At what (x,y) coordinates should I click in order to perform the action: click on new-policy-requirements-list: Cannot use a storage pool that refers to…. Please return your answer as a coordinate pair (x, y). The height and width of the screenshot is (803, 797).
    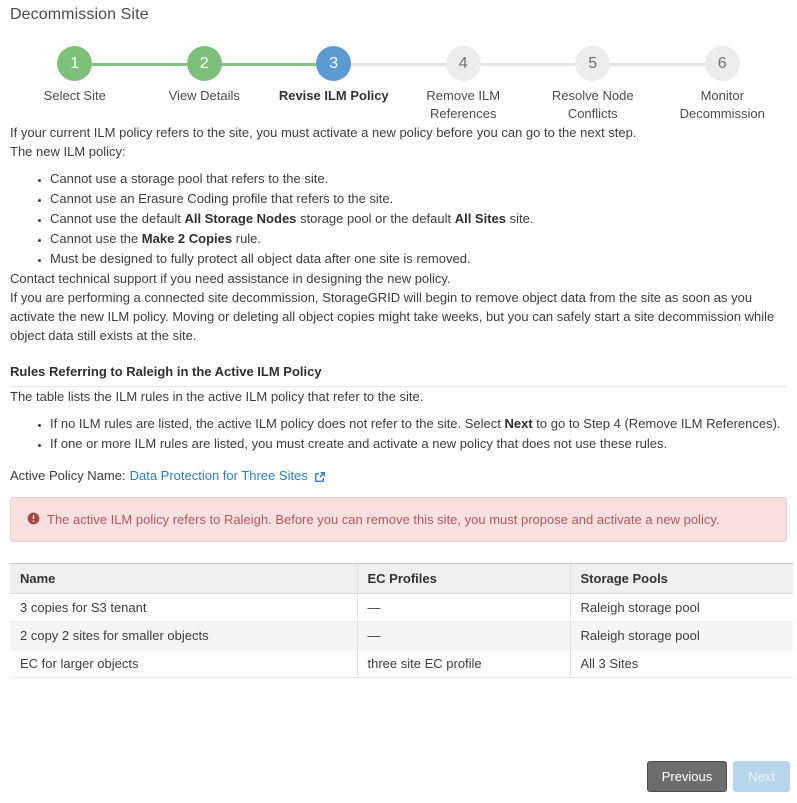
    Looking at the image, I should click on (398, 218).